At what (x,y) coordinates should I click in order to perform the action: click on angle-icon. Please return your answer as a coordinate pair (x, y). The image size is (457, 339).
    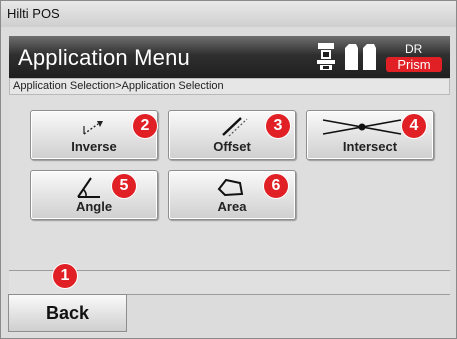
    Looking at the image, I should click on (88, 187).